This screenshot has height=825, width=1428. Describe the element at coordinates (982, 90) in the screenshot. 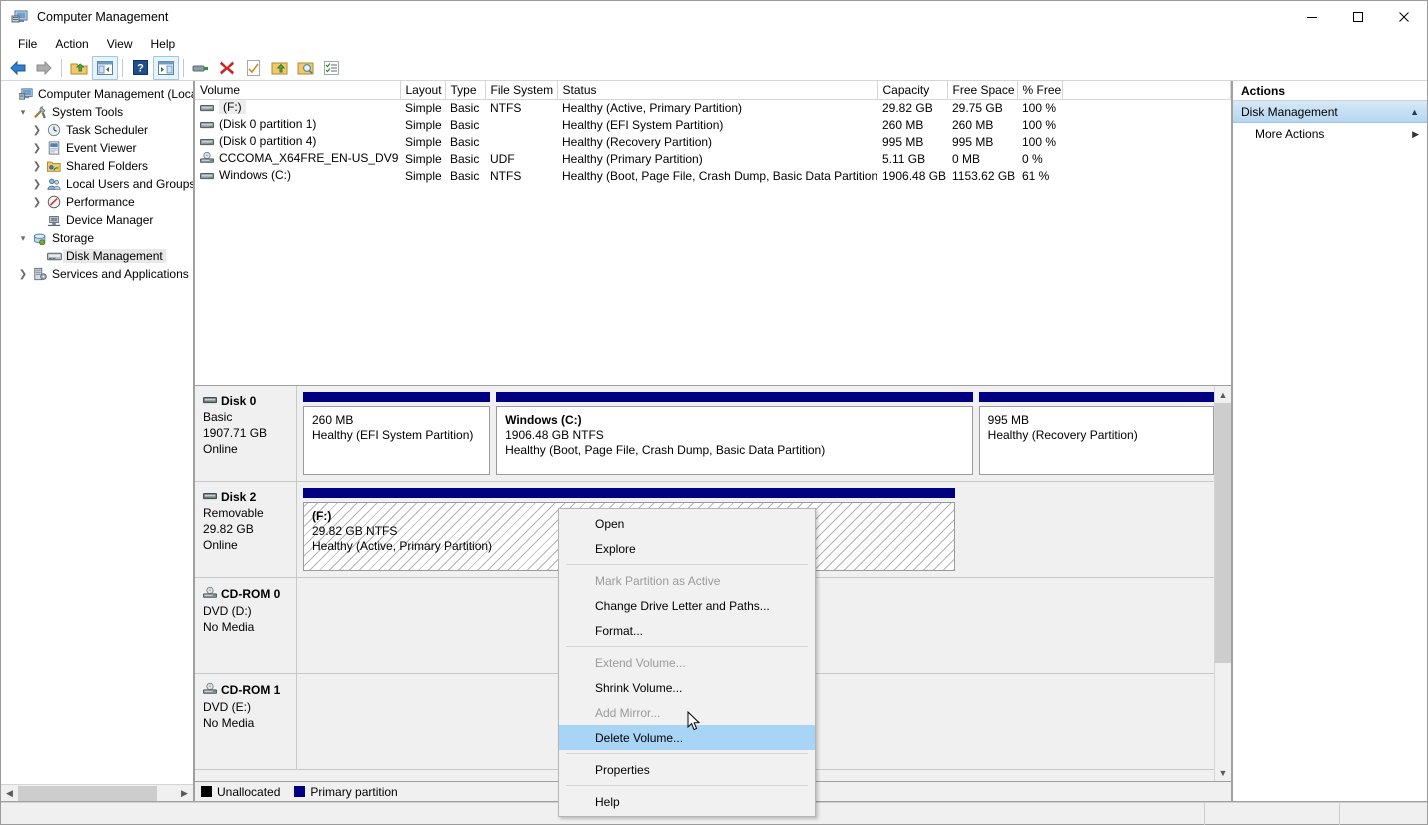

I see `volume-column-header: Free Space` at that location.